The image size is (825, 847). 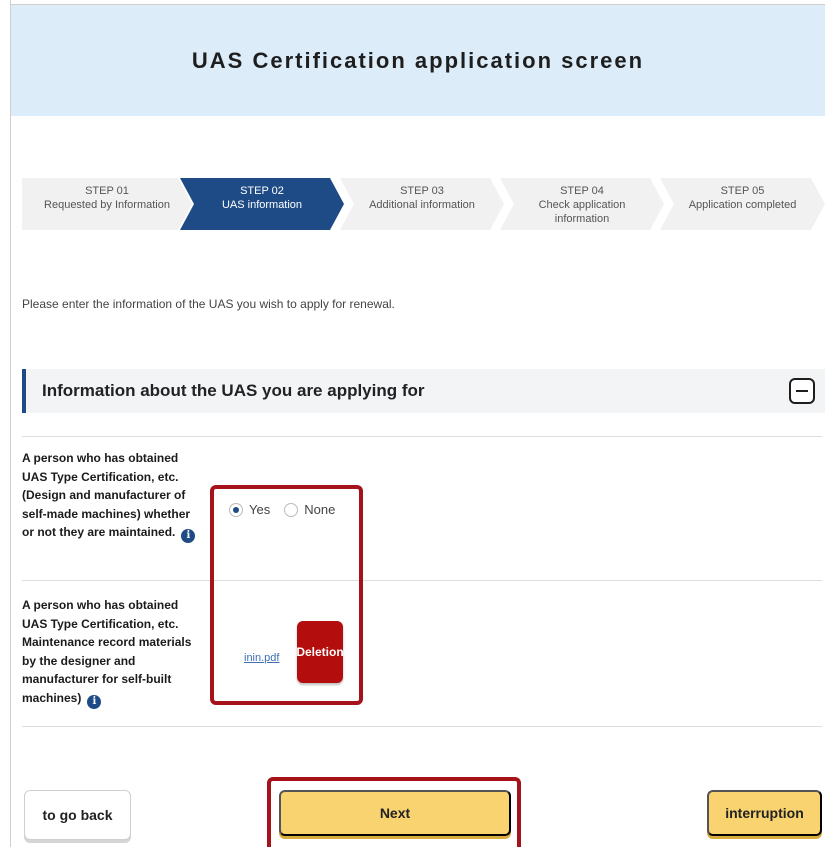 What do you see at coordinates (107, 191) in the screenshot?
I see `step-number: STEP 01` at bounding box center [107, 191].